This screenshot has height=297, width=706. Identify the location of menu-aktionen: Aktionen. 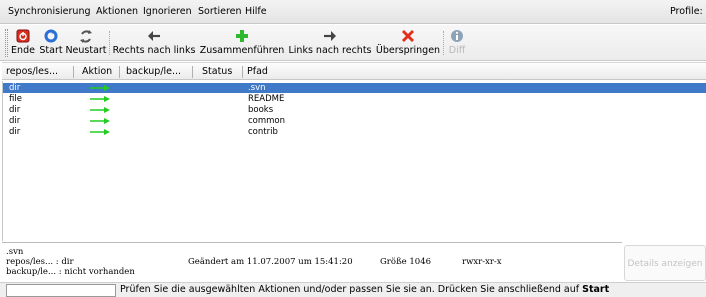
(117, 11).